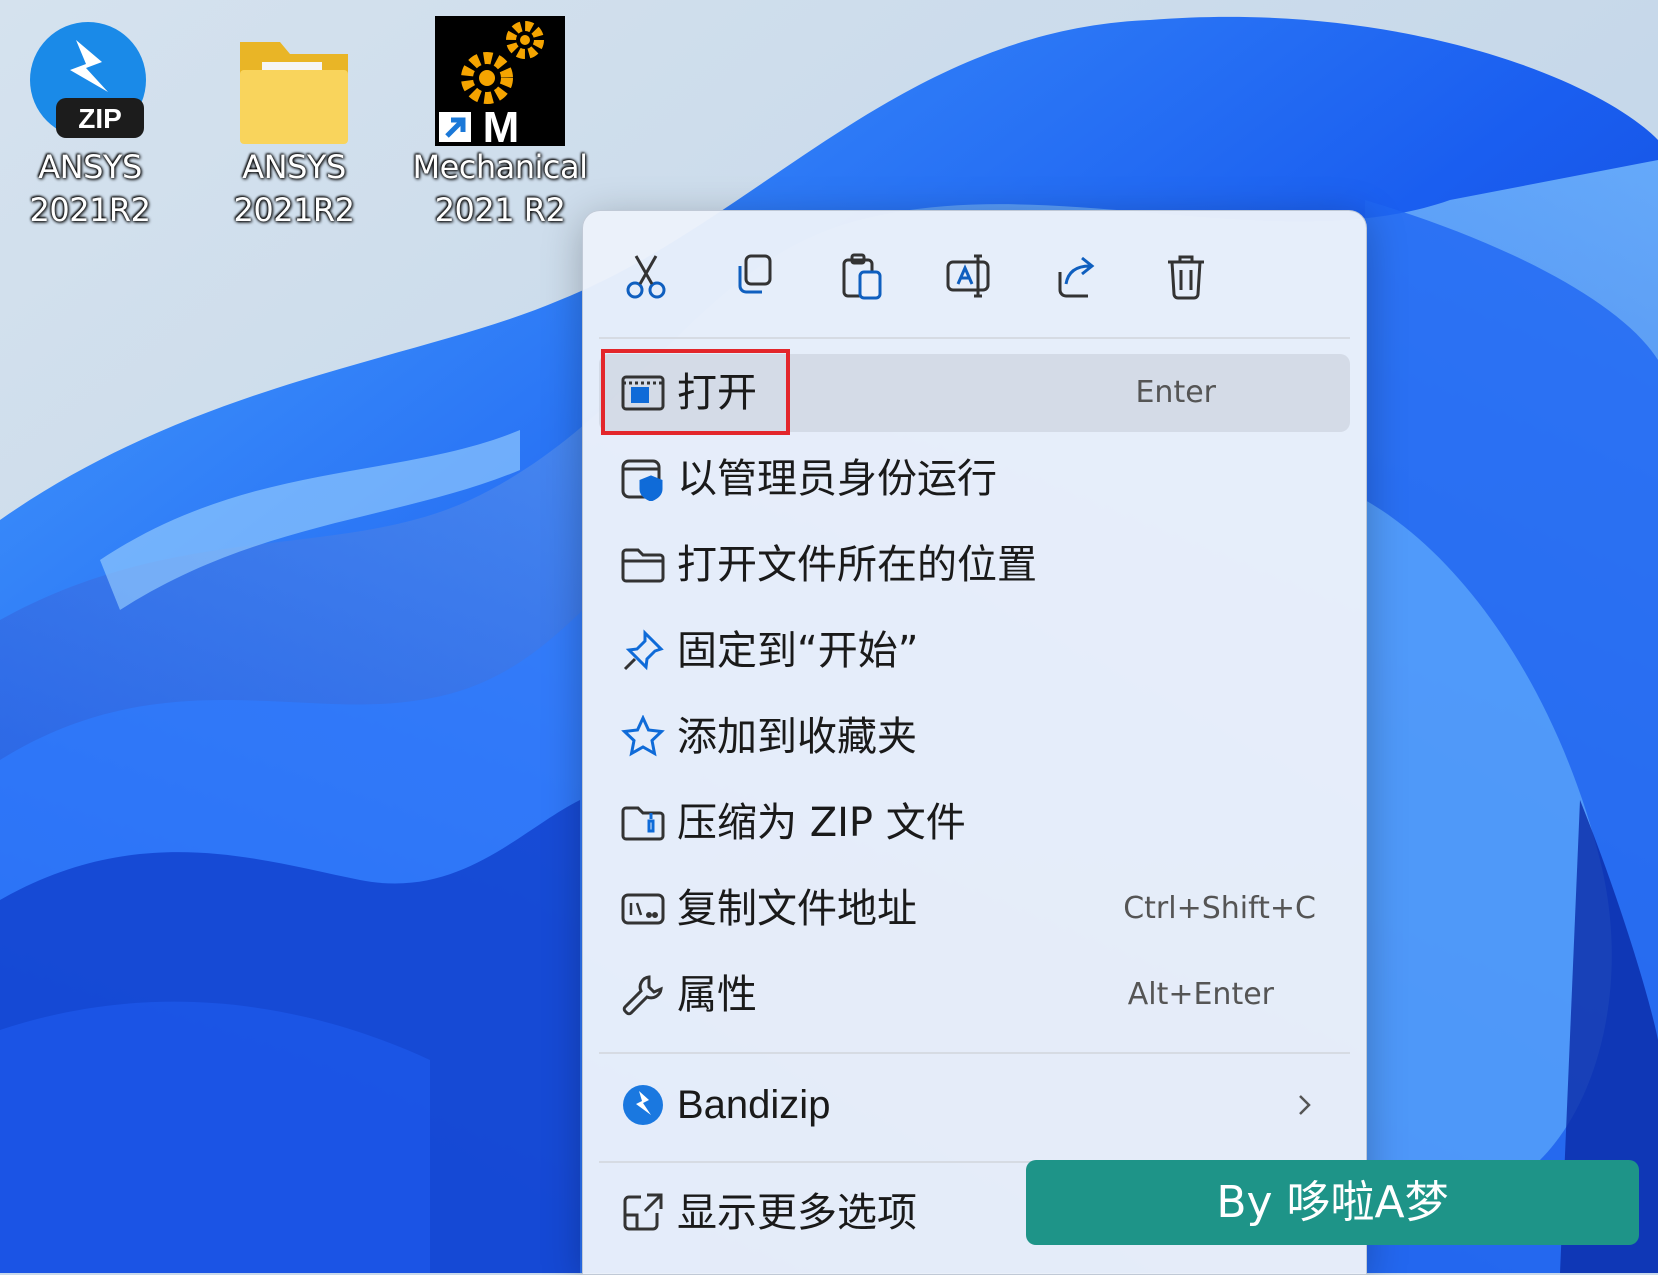 This screenshot has width=1658, height=1275. I want to click on menu-item-run-as-admin: 以管理员身份运行, so click(974, 479).